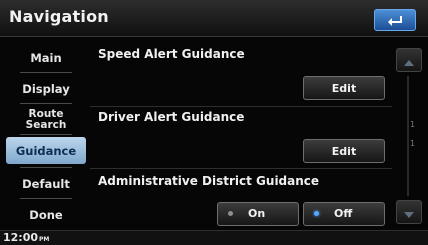 The width and height of the screenshot is (428, 245). What do you see at coordinates (214, 237) in the screenshot?
I see `status-bar: 12:00PM` at bounding box center [214, 237].